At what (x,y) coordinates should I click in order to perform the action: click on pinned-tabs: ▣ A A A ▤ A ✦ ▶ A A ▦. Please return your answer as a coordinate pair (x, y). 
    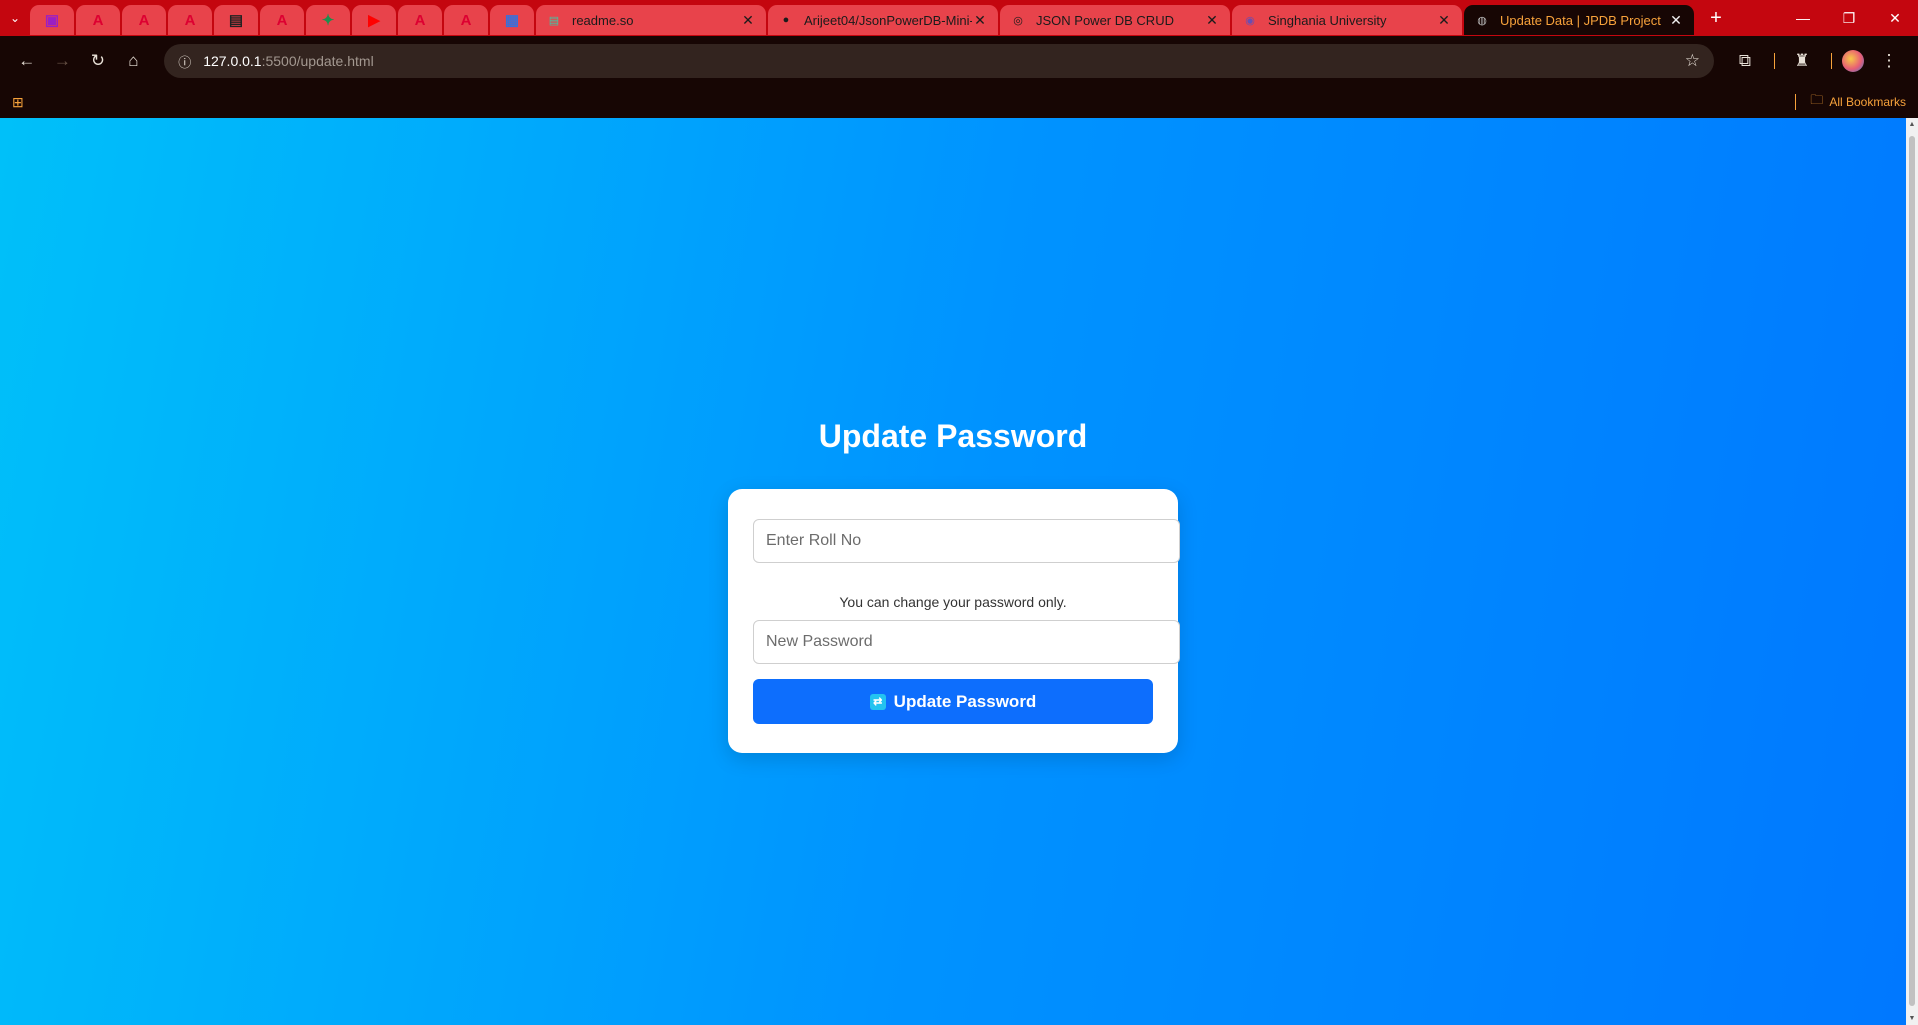
    Looking at the image, I should click on (283, 18).